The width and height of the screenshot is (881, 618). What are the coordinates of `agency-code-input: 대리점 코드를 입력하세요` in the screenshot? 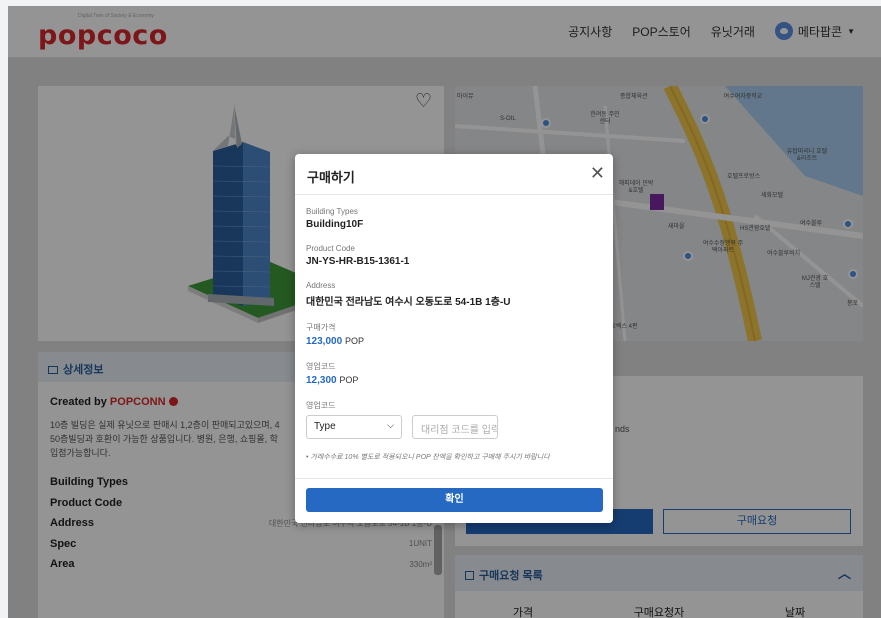 It's located at (455, 427).